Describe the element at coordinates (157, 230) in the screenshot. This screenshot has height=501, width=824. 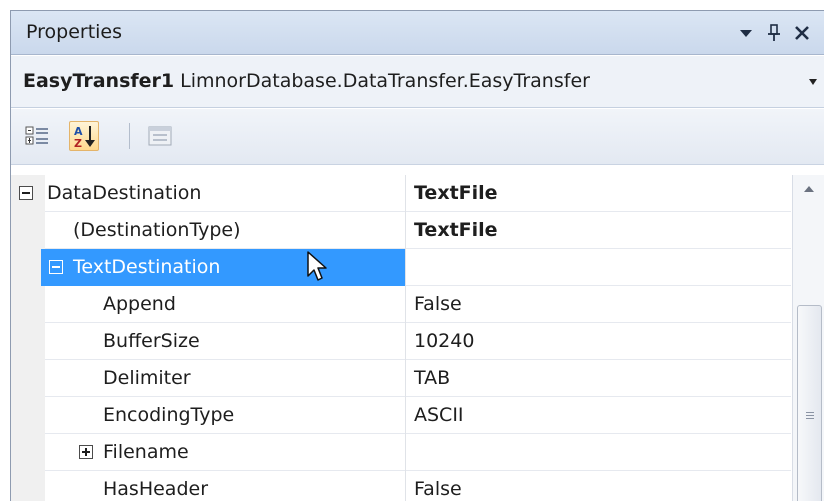
I see `property-name: (DestinationType)` at that location.